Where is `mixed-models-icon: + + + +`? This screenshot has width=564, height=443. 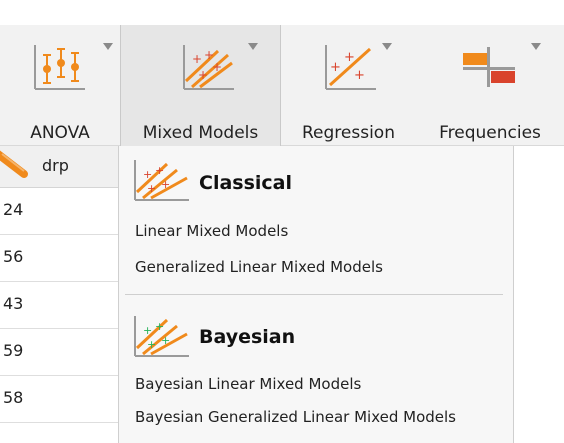
mixed-models-icon: + + + + is located at coordinates (207, 67).